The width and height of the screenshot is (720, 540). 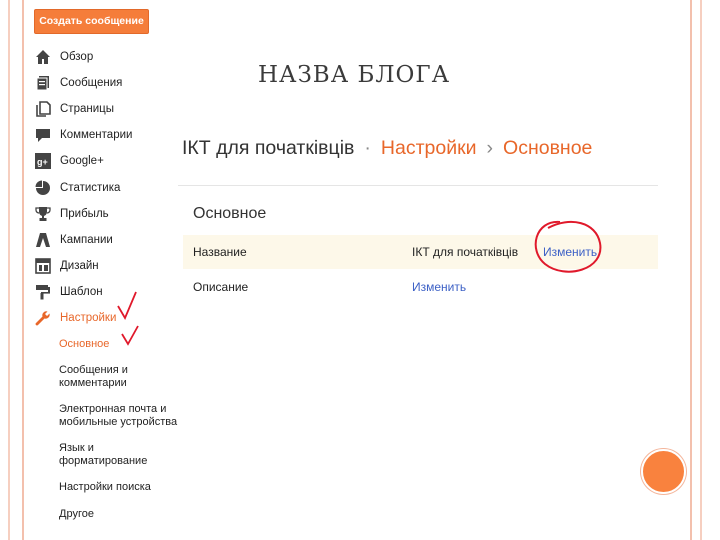 I want to click on layout-icon, so click(x=43, y=265).